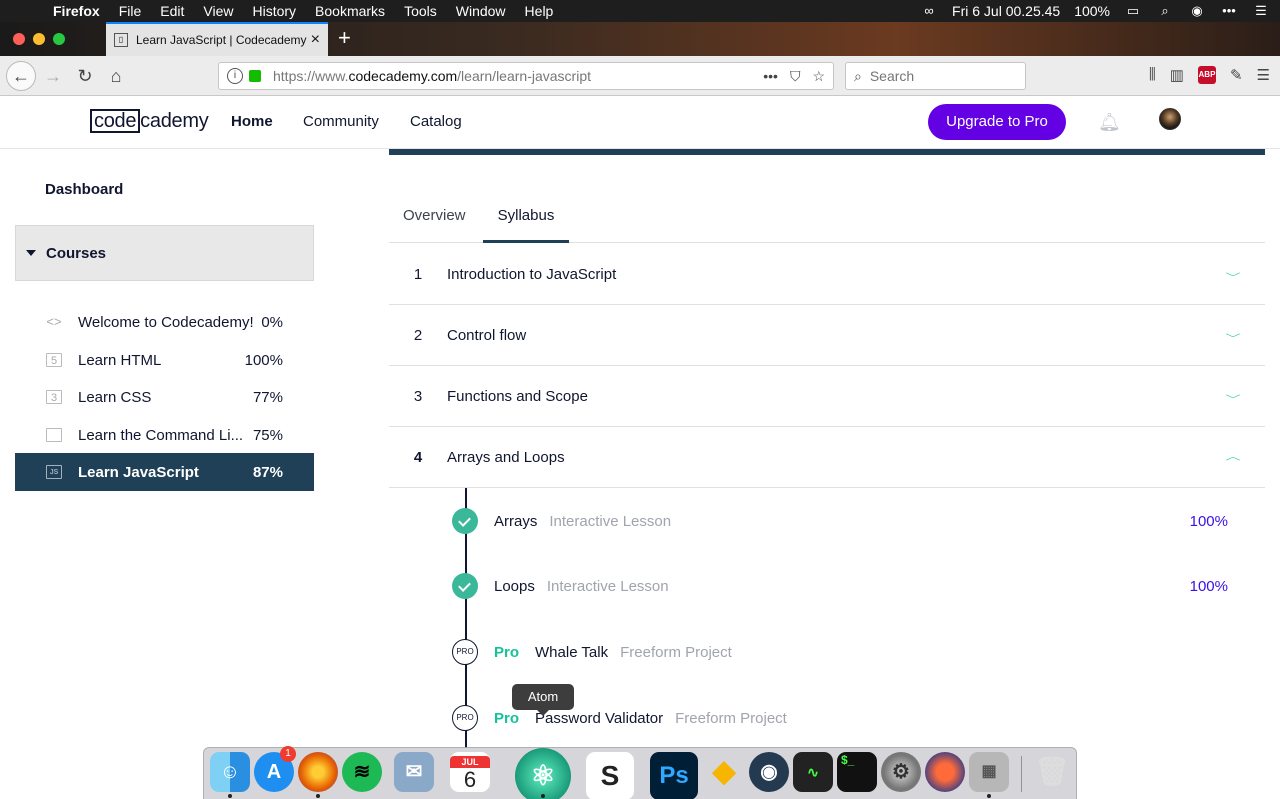 The height and width of the screenshot is (799, 1280). What do you see at coordinates (939, 76) in the screenshot?
I see `search-input` at bounding box center [939, 76].